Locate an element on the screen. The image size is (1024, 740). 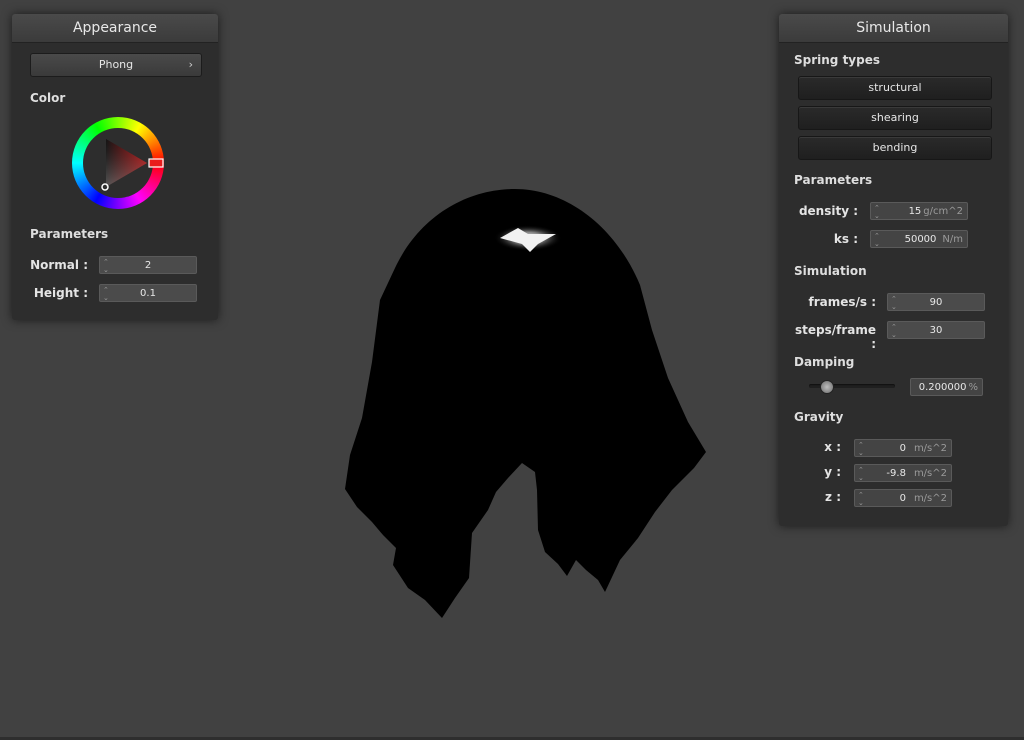
density-input: ⌃ ⌄ 15 g/cm^2 is located at coordinates (919, 211).